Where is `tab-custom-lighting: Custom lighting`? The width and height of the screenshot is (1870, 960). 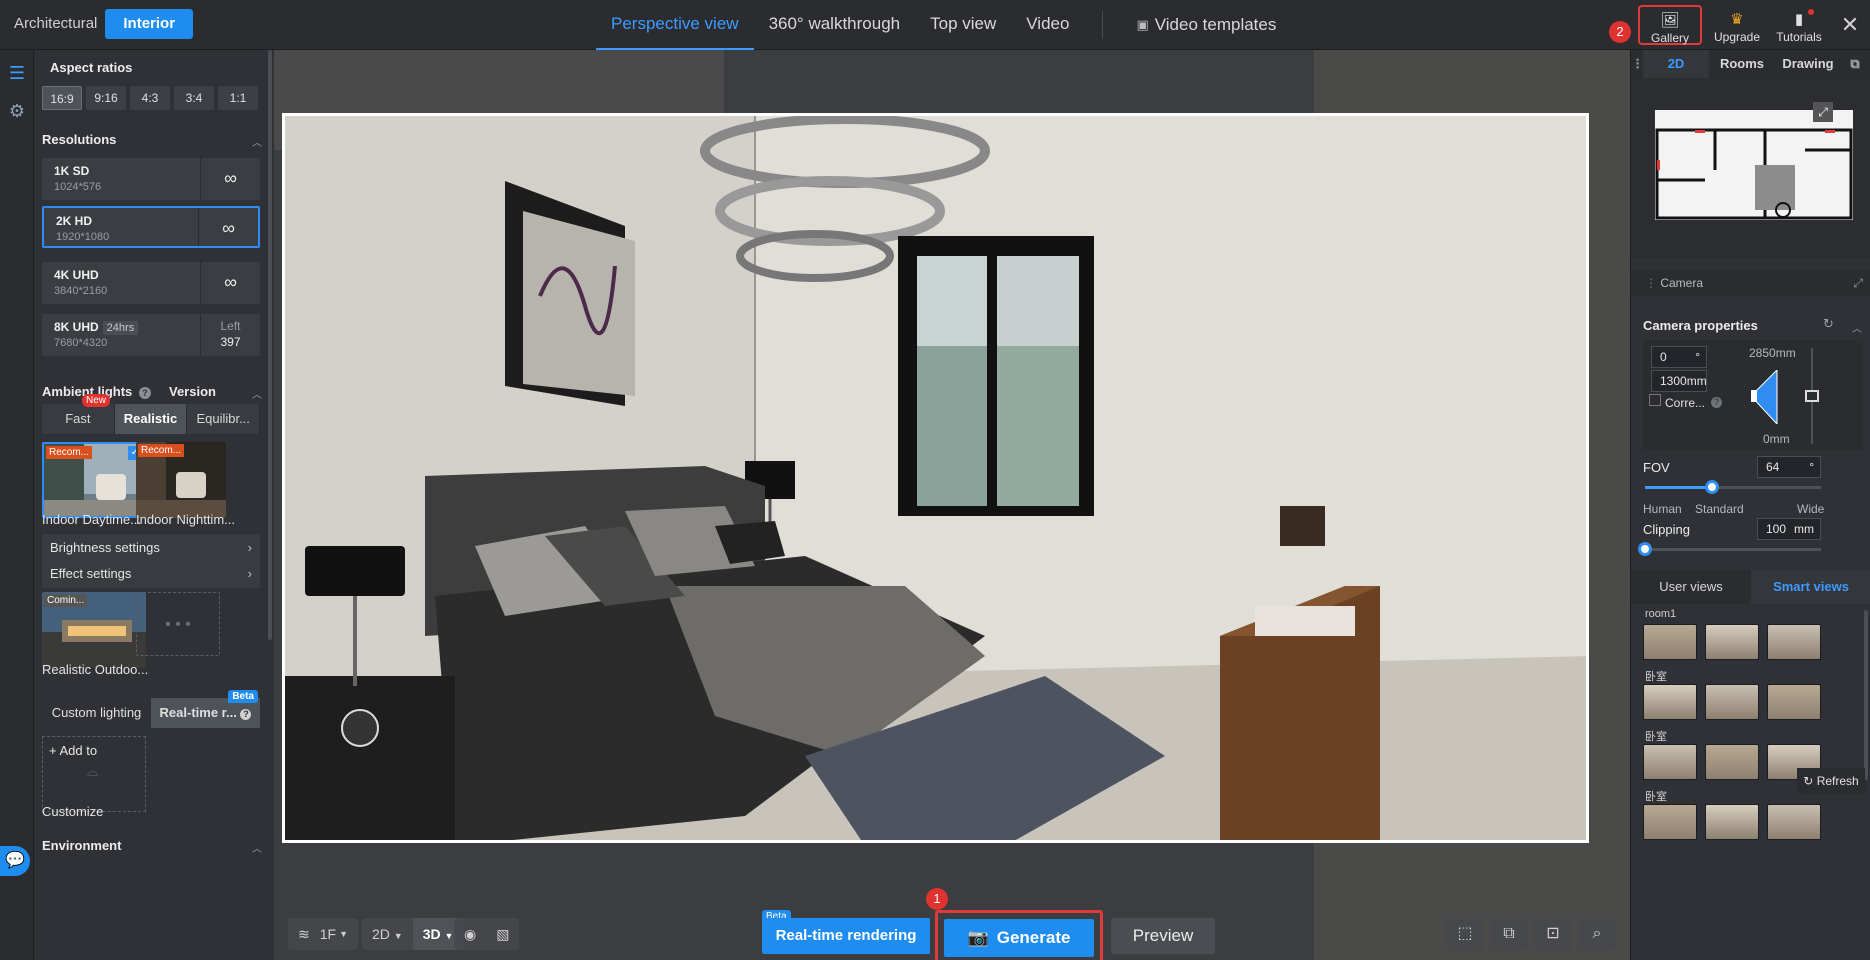 tab-custom-lighting: Custom lighting is located at coordinates (96, 713).